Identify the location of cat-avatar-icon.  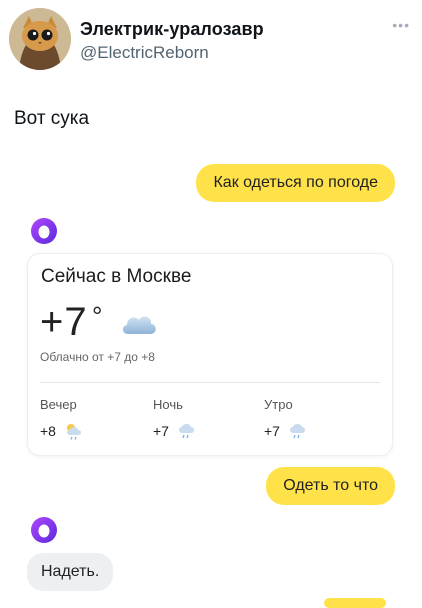
(40, 39).